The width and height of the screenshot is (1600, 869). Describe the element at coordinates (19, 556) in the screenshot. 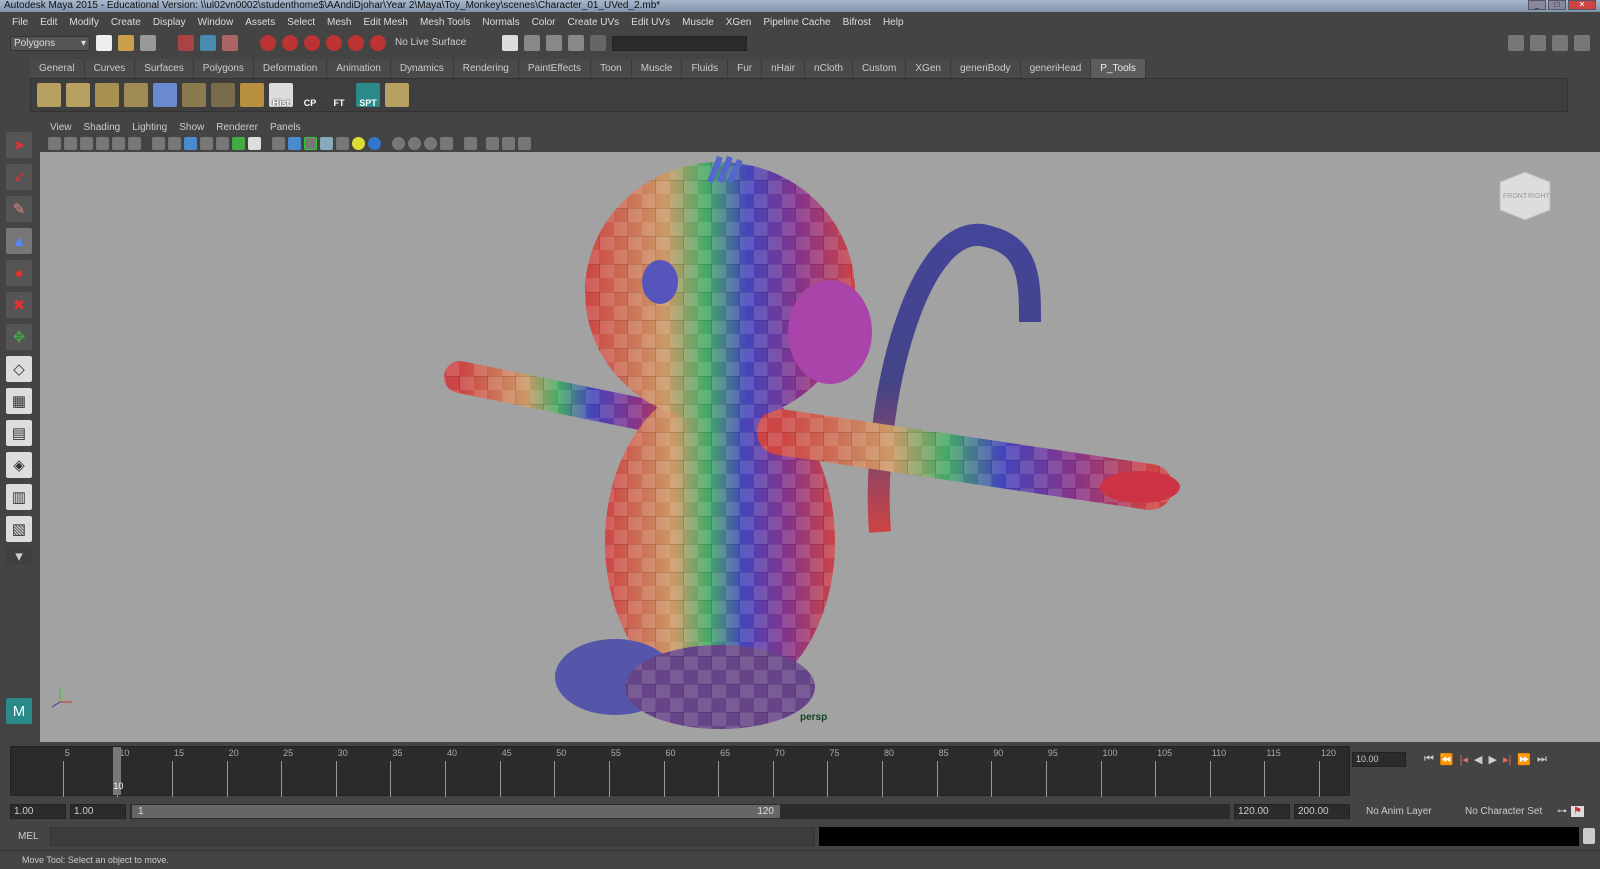

I see `layout-menu-icon: ▾` at that location.